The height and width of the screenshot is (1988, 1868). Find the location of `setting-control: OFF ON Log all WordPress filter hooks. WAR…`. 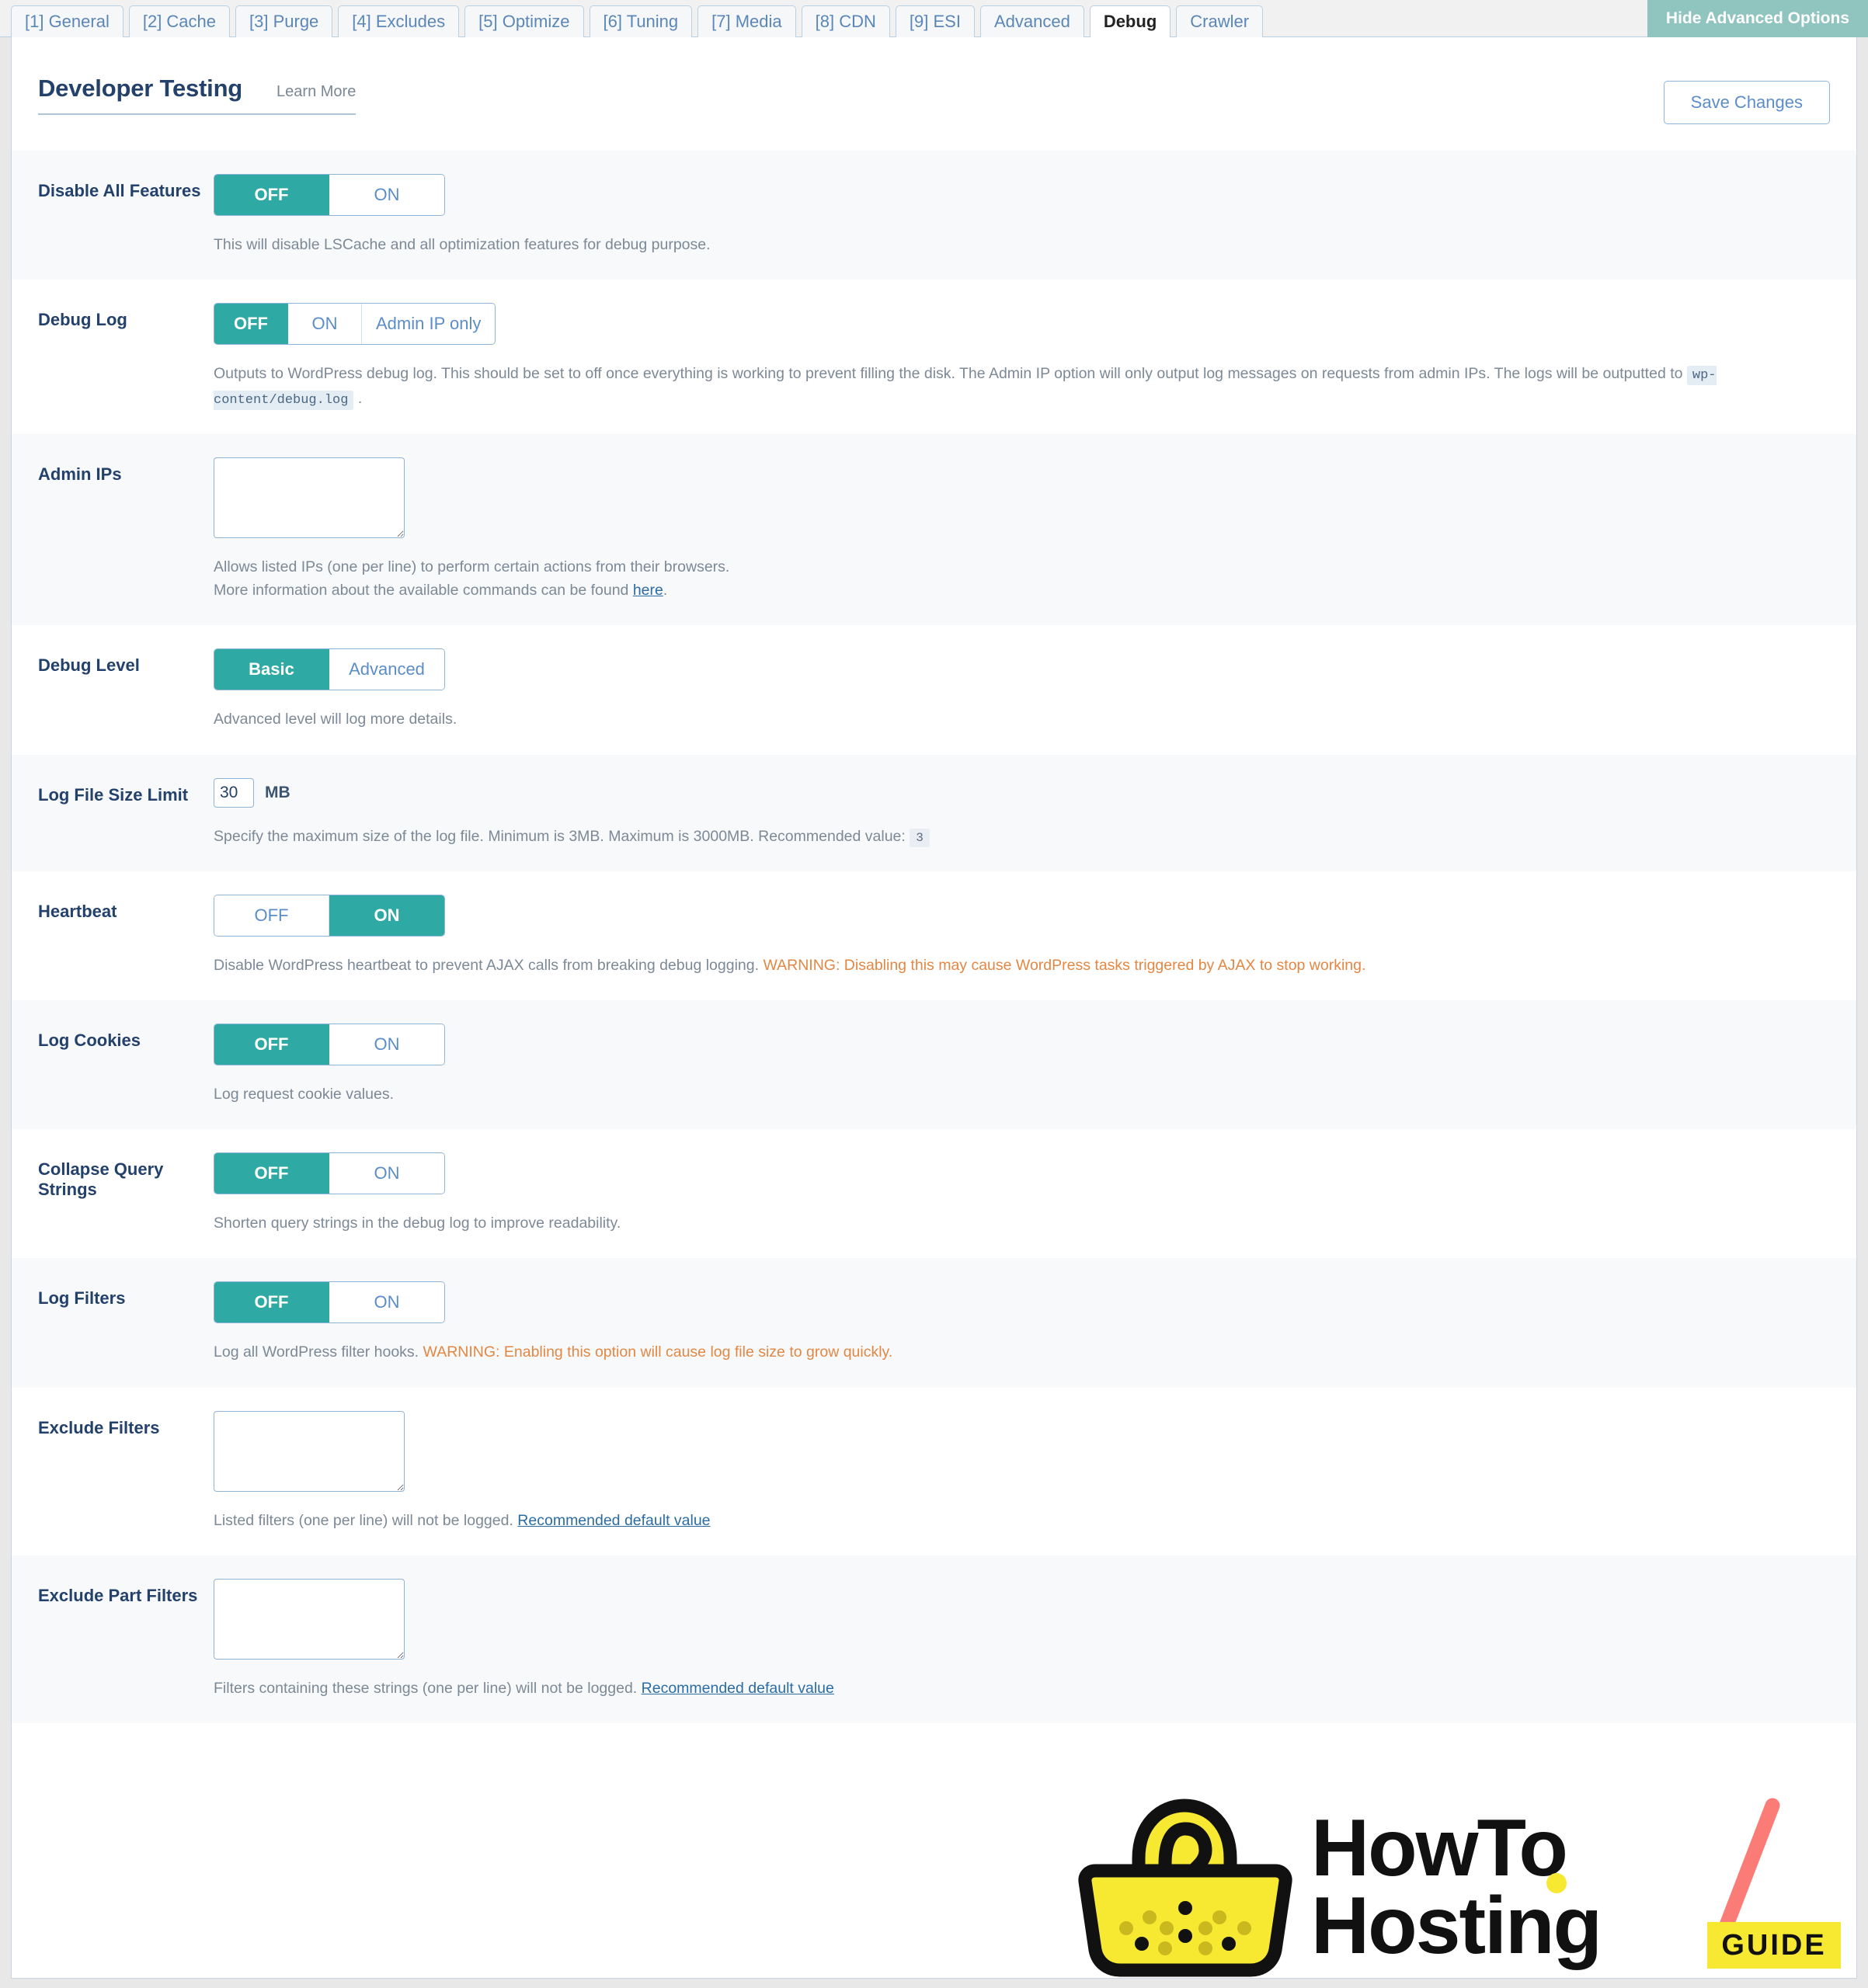

setting-control: OFF ON Log all WordPress filter hooks. WAR… is located at coordinates (1022, 1322).